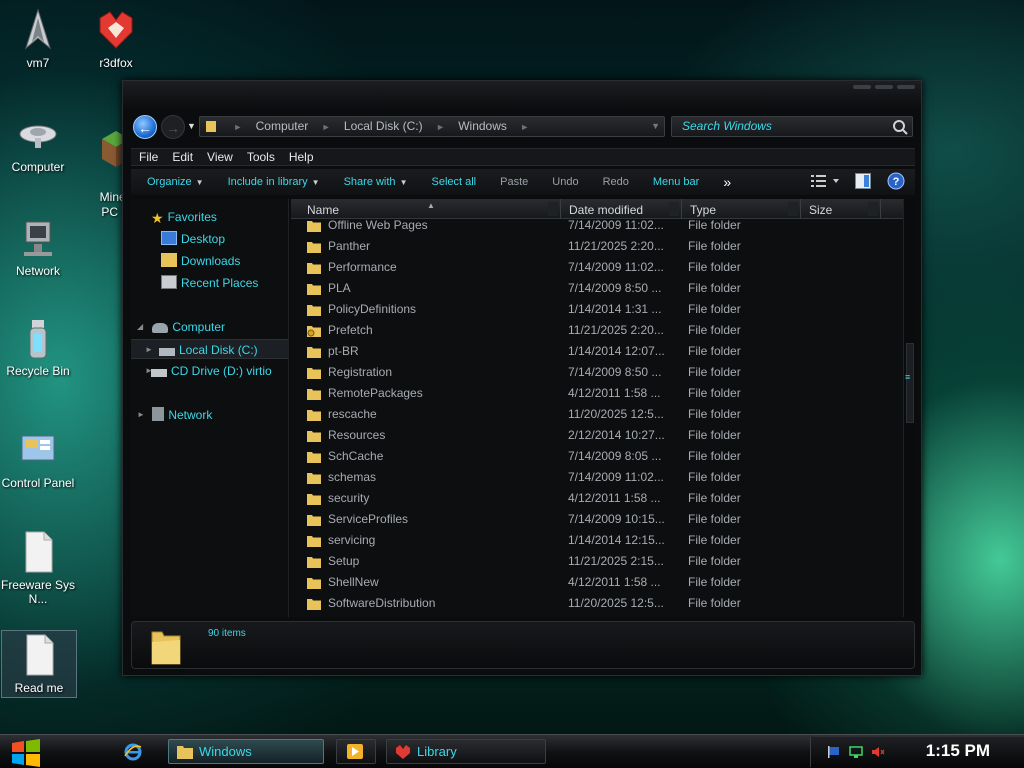 The image size is (1024, 768). I want to click on flag-icon, so click(834, 752).